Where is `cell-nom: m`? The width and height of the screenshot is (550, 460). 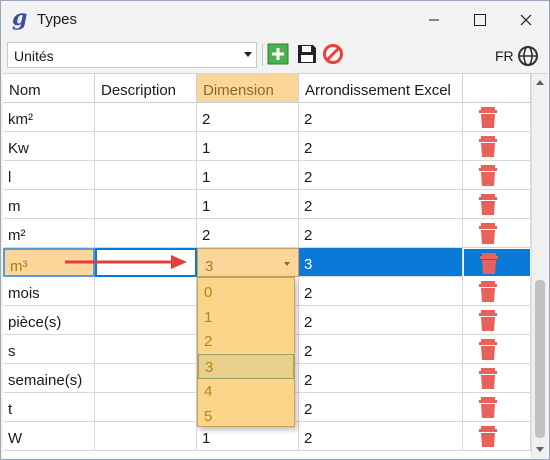
cell-nom: m is located at coordinates (49, 204).